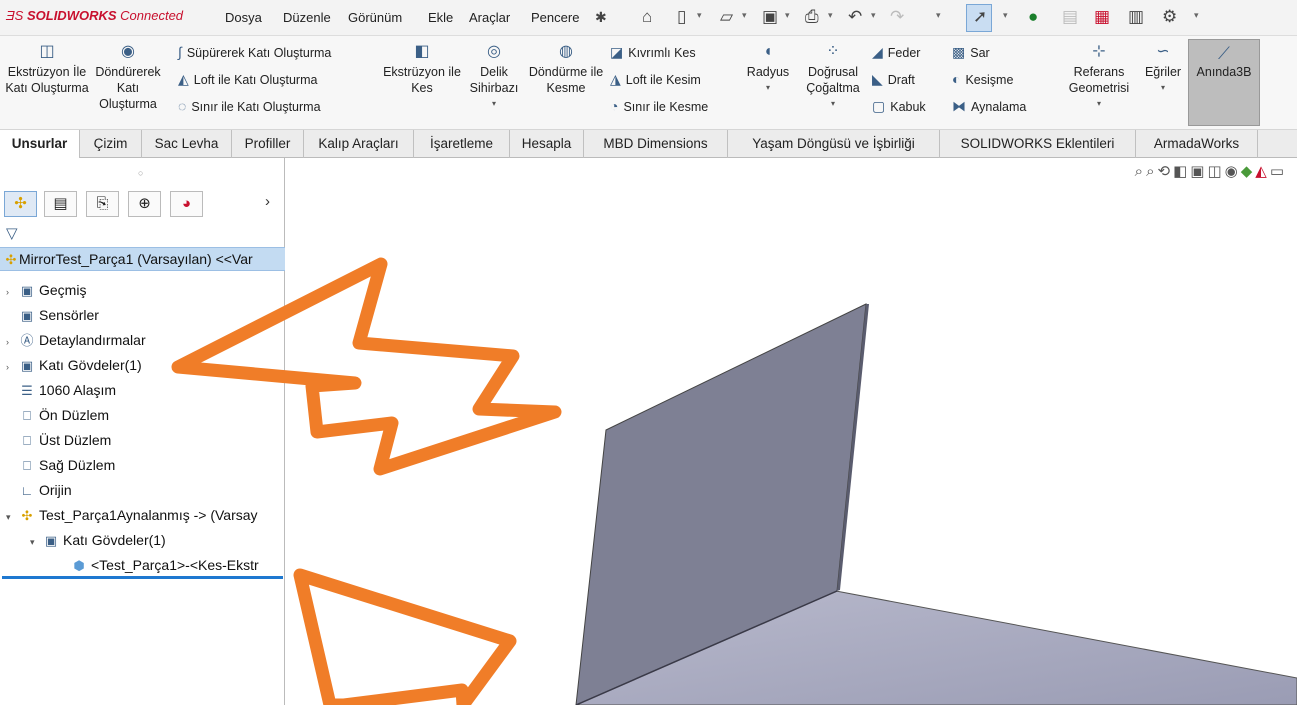  I want to click on rollback-bar, so click(142, 577).